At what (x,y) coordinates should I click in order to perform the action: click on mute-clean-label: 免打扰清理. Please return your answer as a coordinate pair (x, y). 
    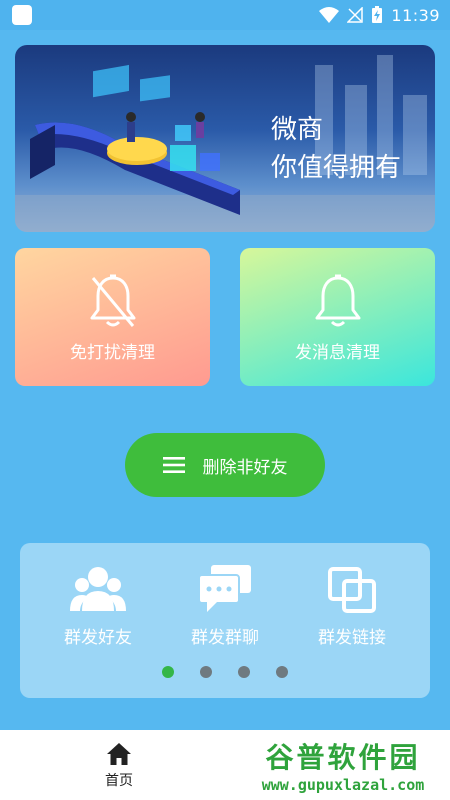
    Looking at the image, I should click on (112, 353).